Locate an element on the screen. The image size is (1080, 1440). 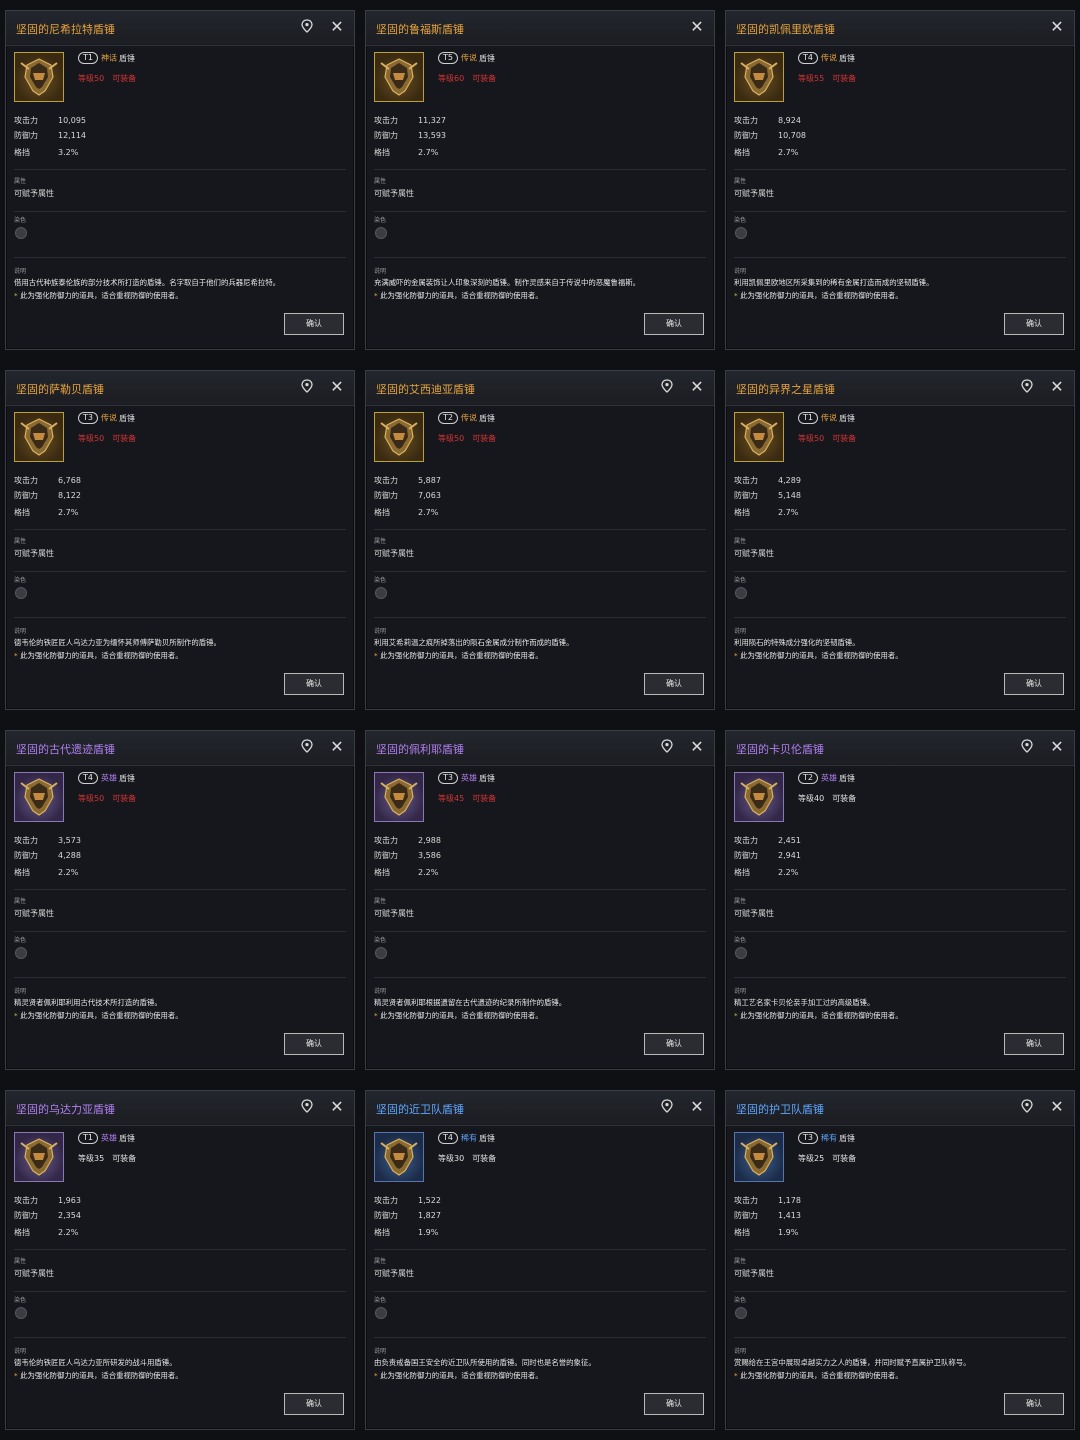
level-requirement: 等级45 is located at coordinates (451, 798).